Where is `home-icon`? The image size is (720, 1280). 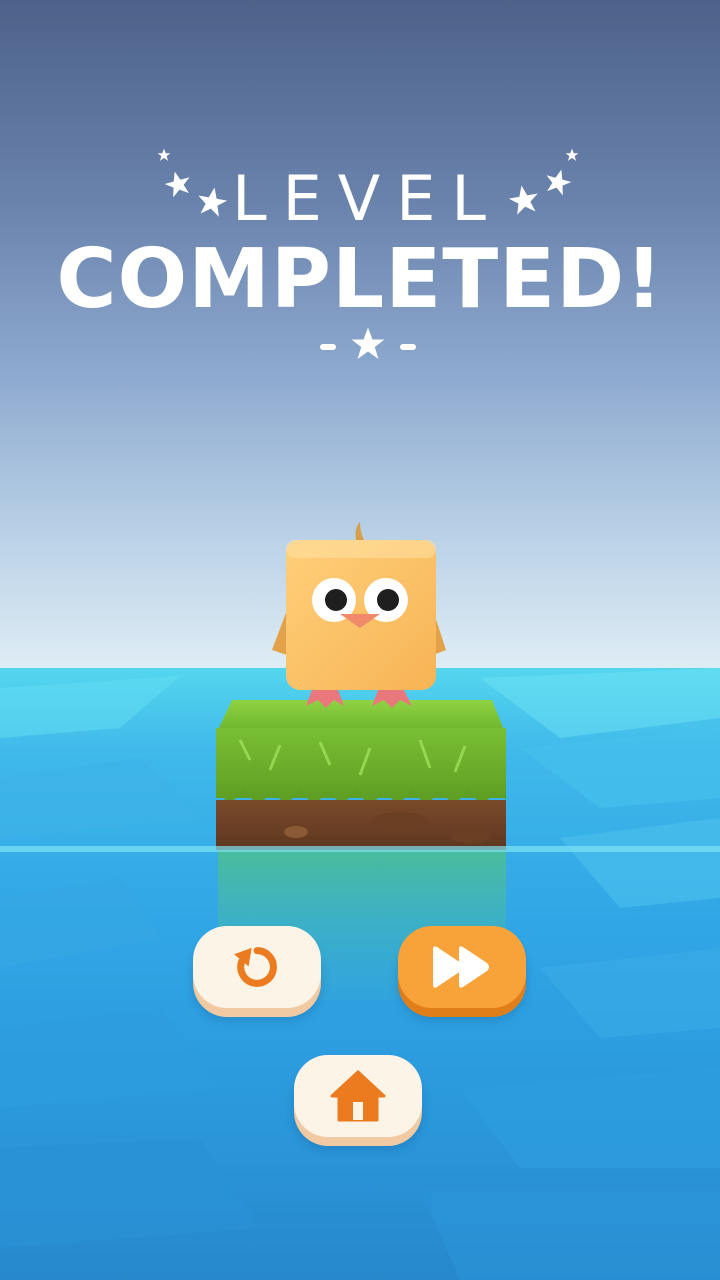
home-icon is located at coordinates (358, 1096).